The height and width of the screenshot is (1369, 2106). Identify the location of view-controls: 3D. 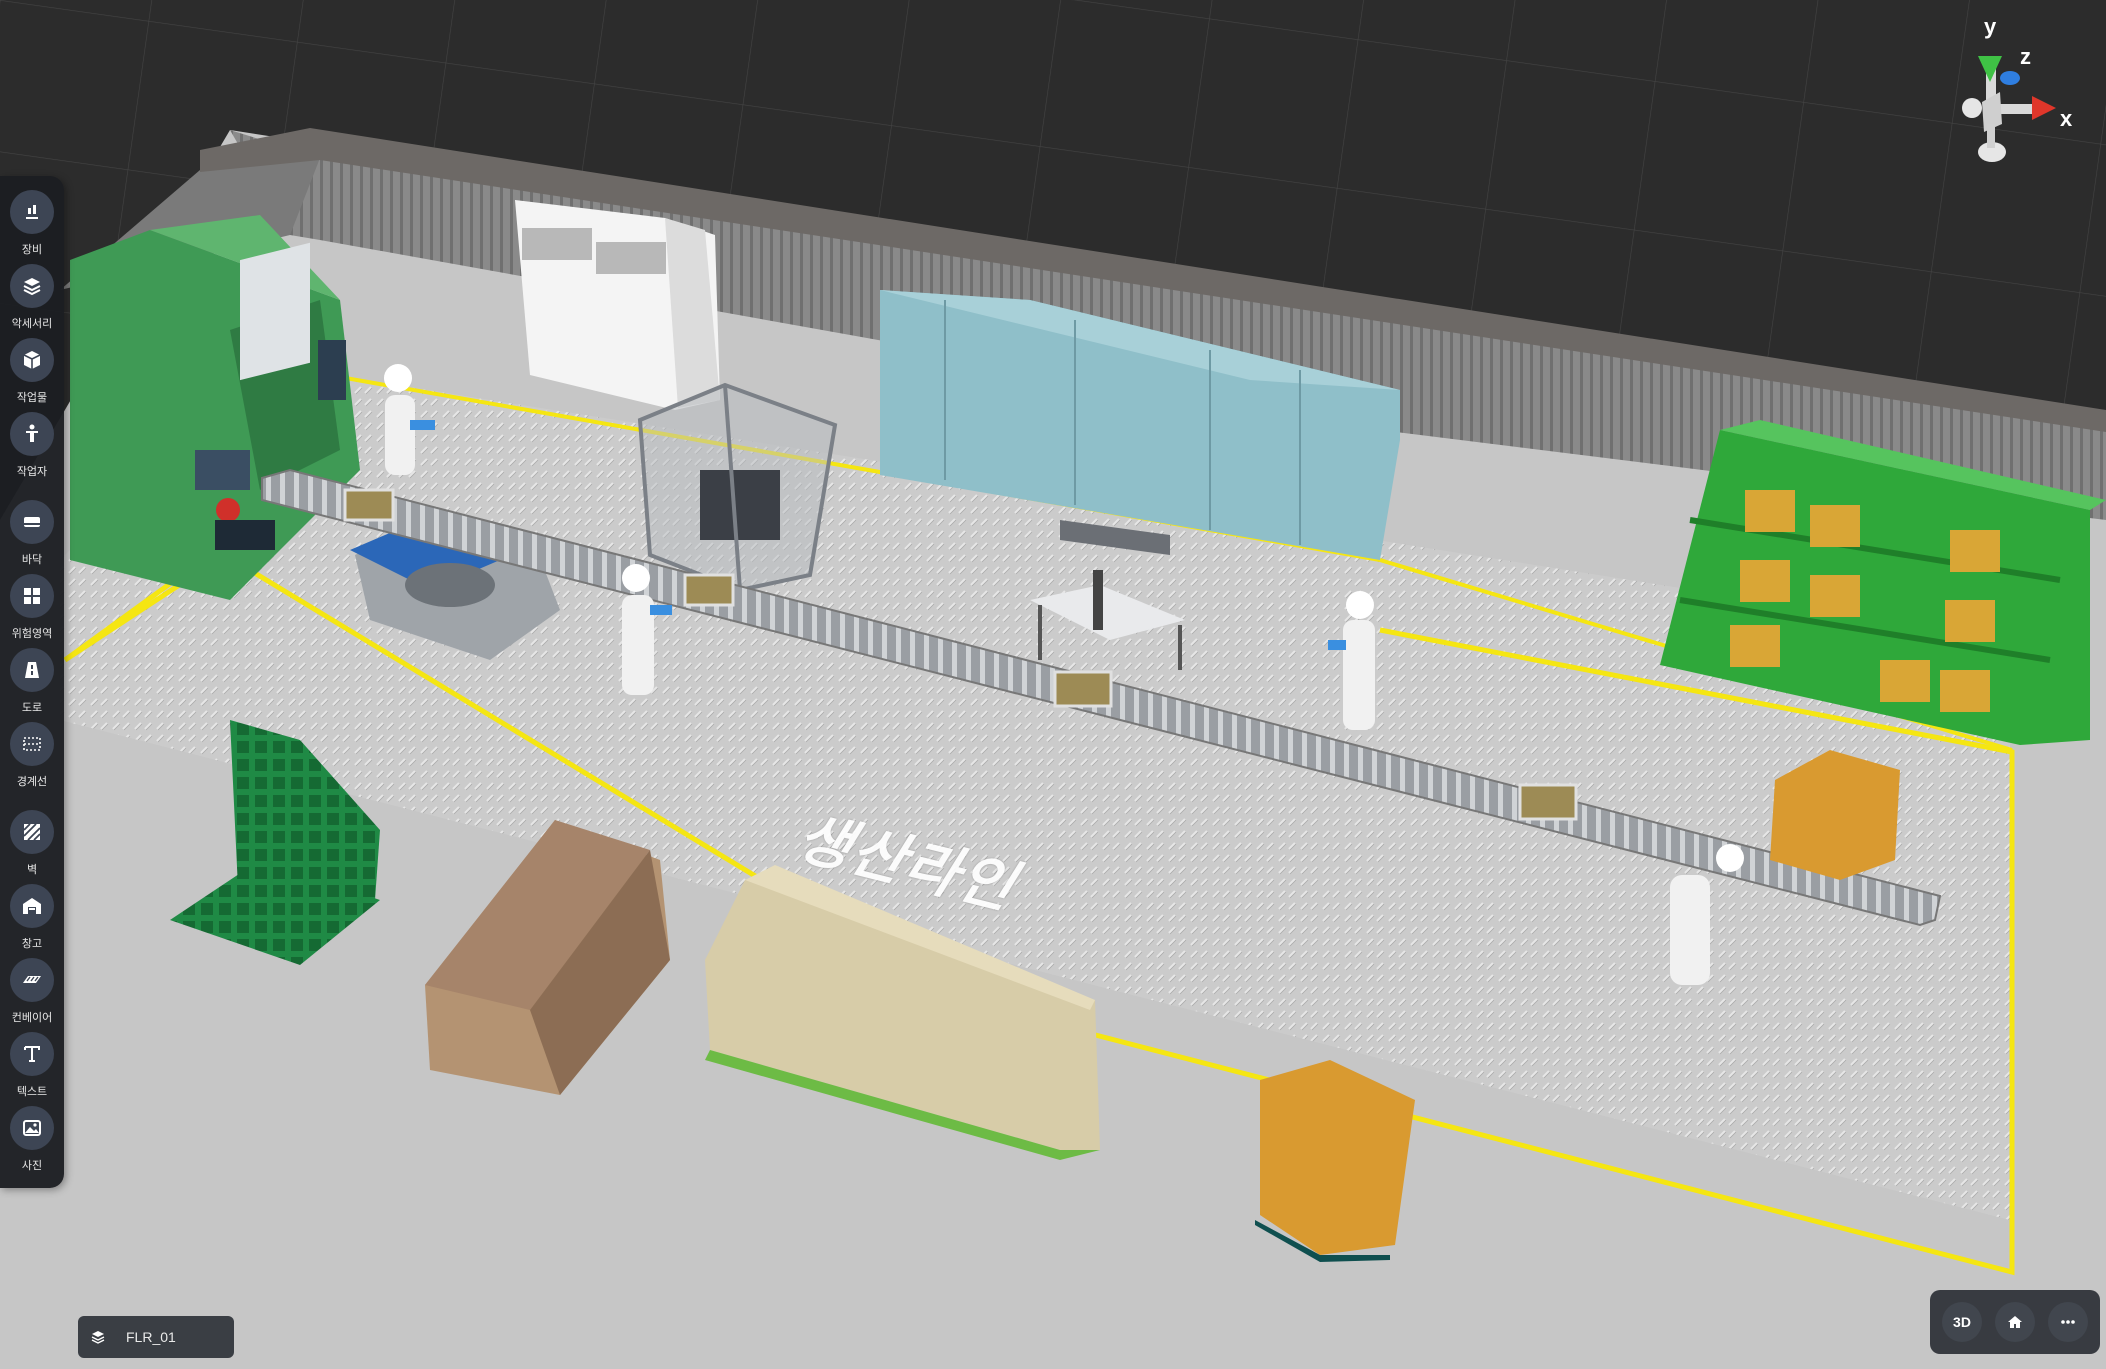
(2015, 1322).